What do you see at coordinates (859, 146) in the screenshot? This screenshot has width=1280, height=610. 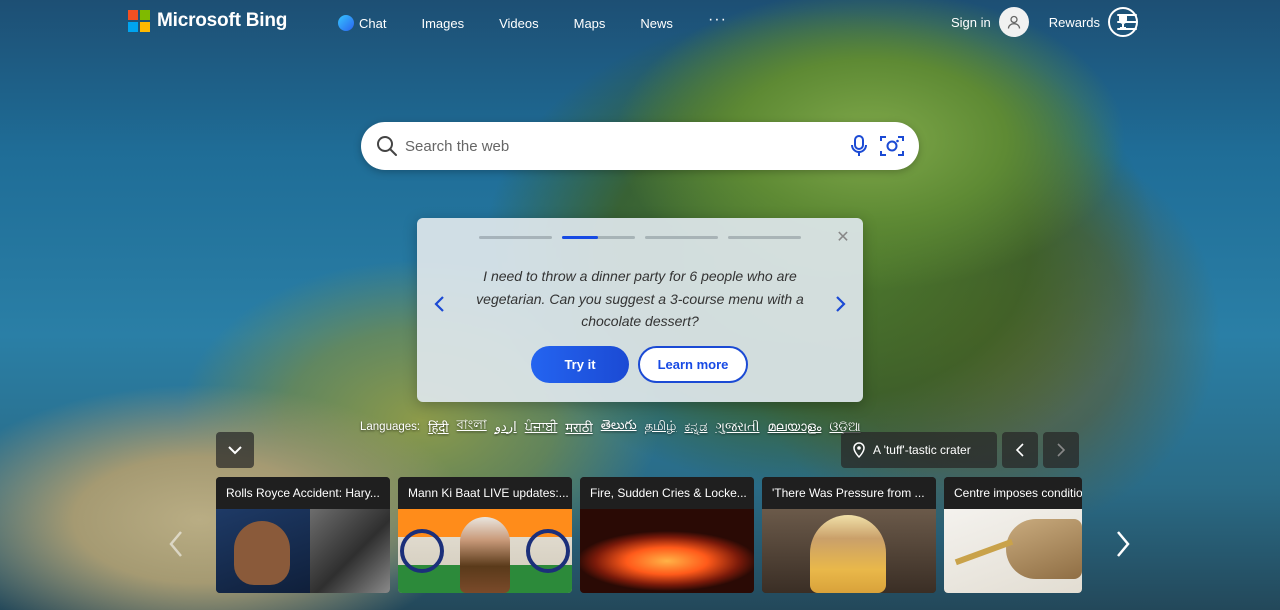 I see `microphone-icon` at bounding box center [859, 146].